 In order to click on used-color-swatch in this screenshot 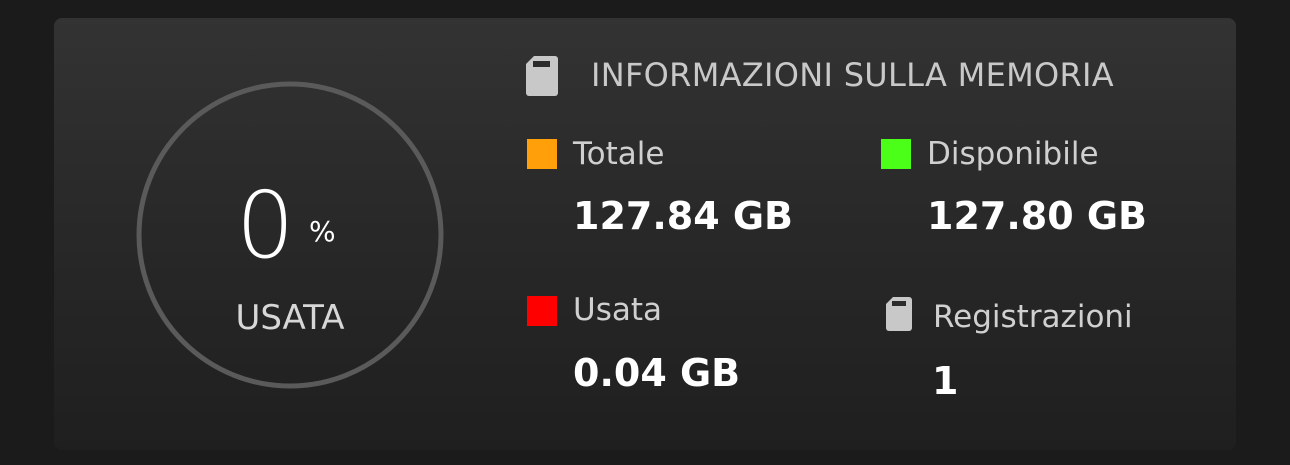, I will do `click(542, 311)`.